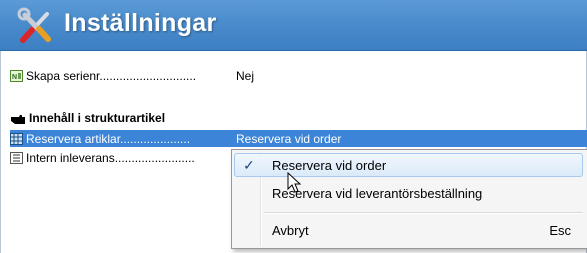  I want to click on number-series-icon: N, so click(16, 75).